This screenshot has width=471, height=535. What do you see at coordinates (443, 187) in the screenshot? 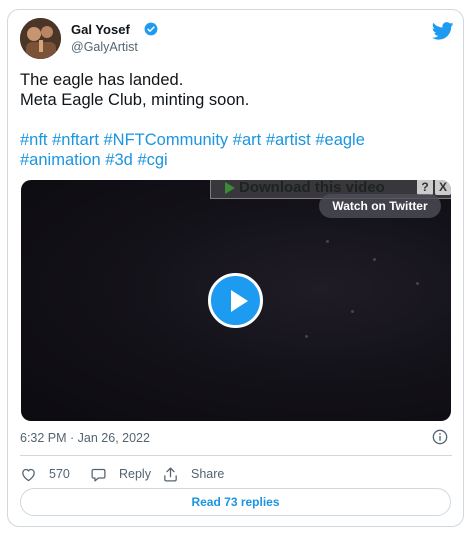
I see `download-close-button: X` at bounding box center [443, 187].